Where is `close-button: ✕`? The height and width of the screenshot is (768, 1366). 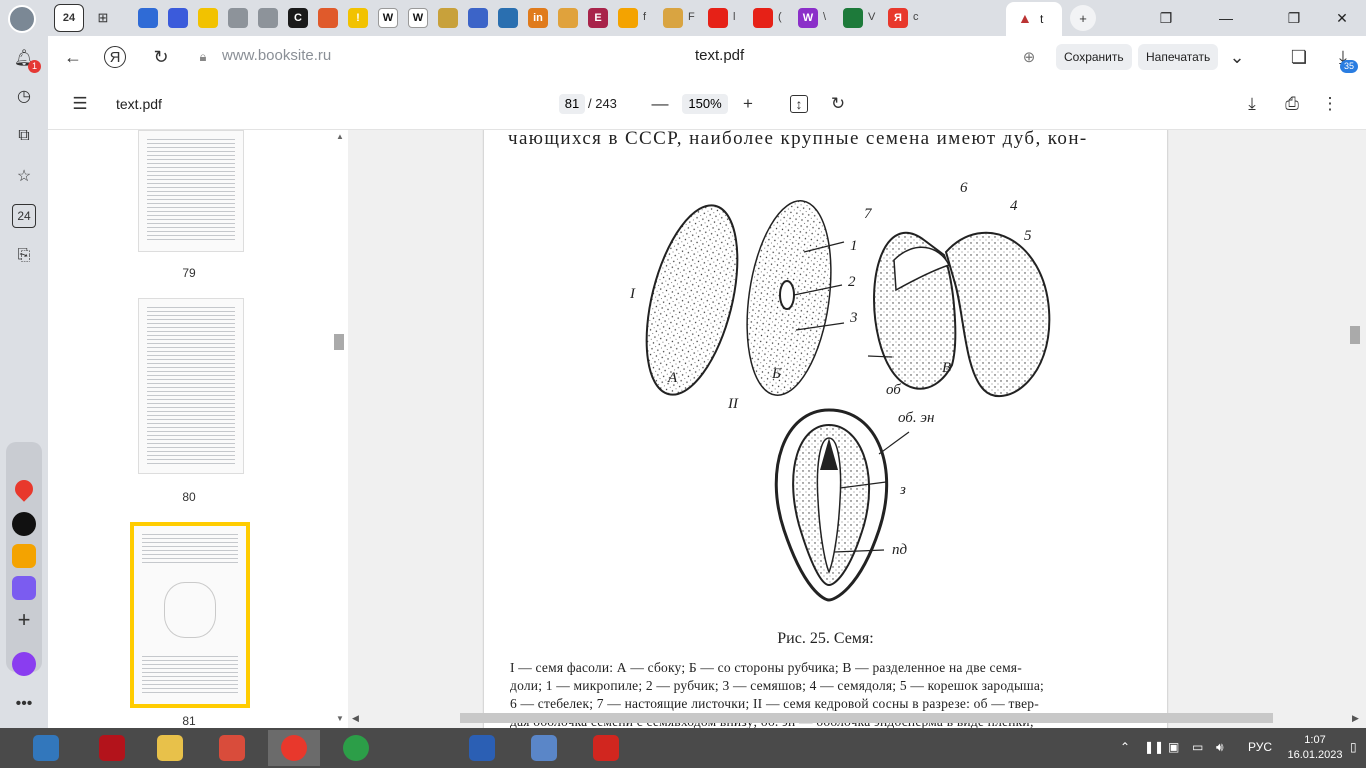 close-button: ✕ is located at coordinates (1342, 18).